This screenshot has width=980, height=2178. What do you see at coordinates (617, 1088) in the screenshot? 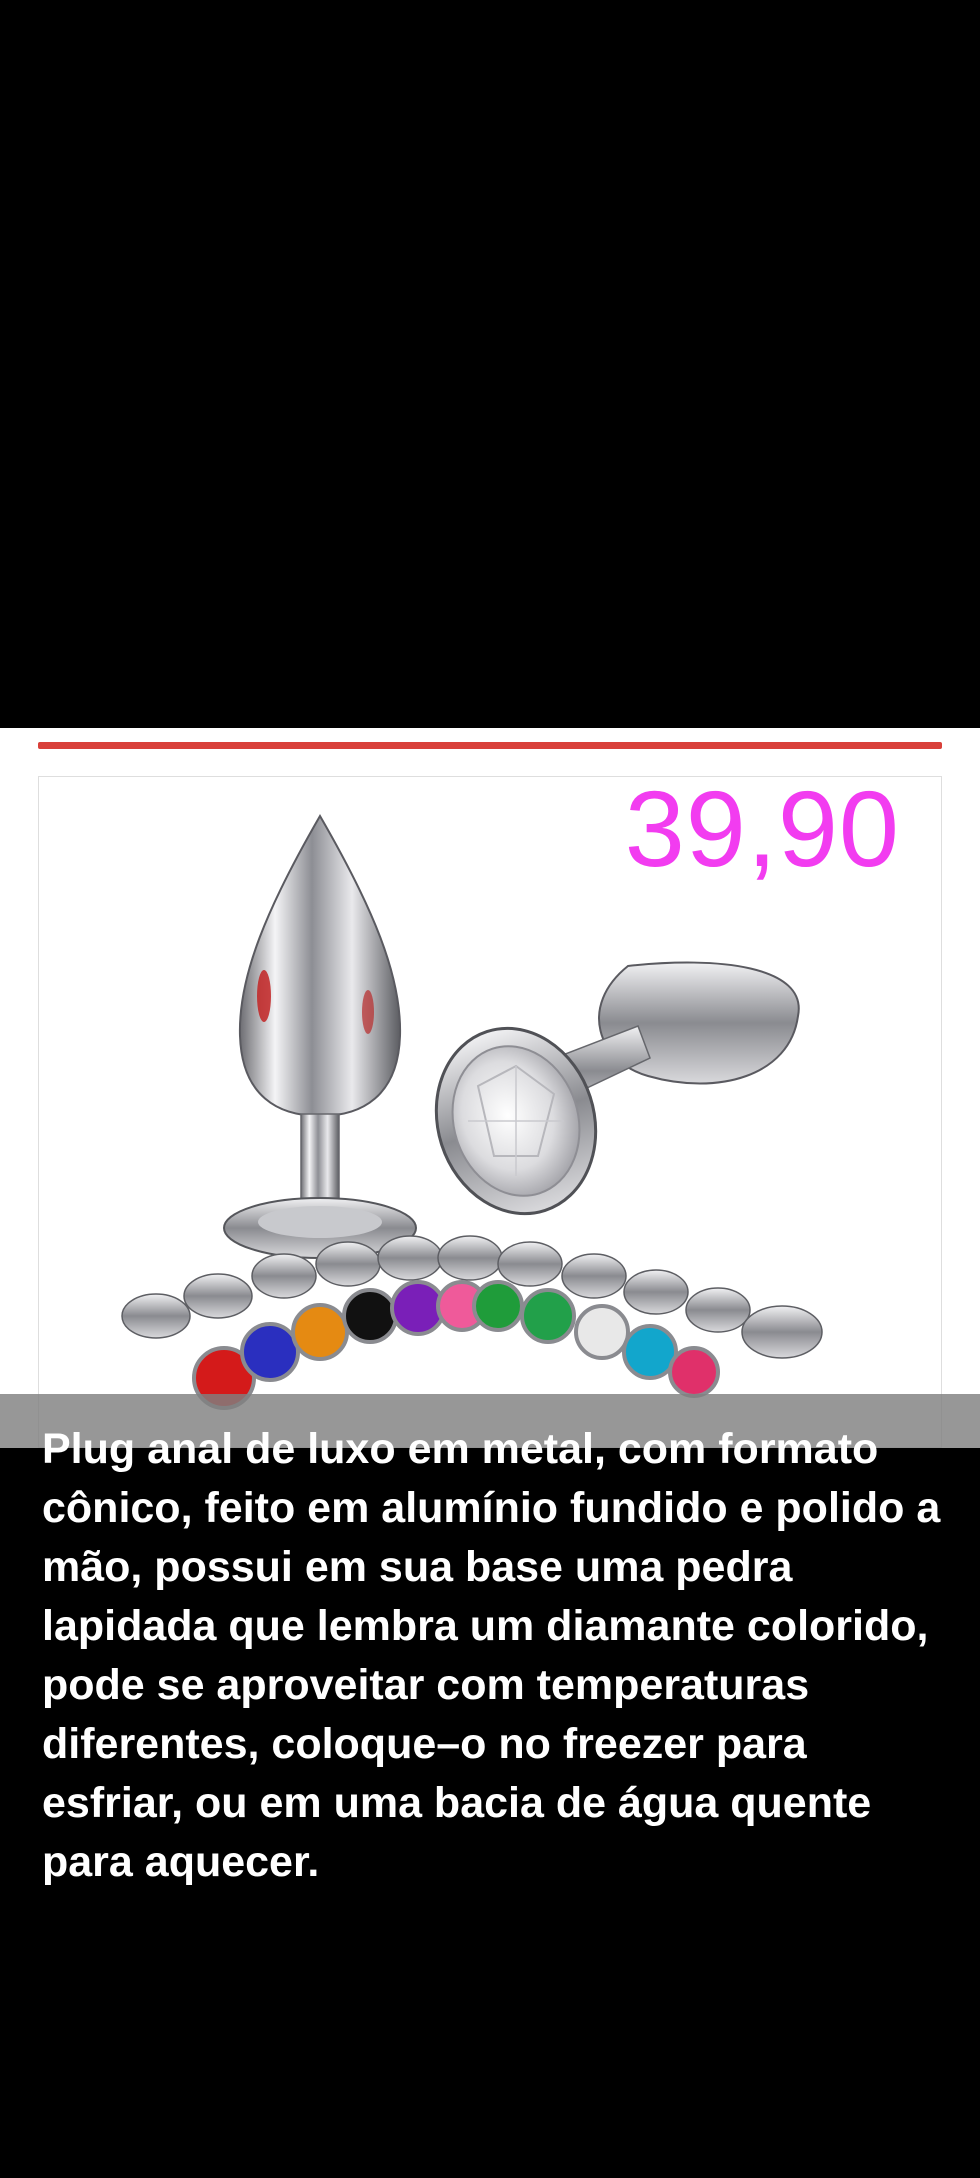
I see `lying-plug` at bounding box center [617, 1088].